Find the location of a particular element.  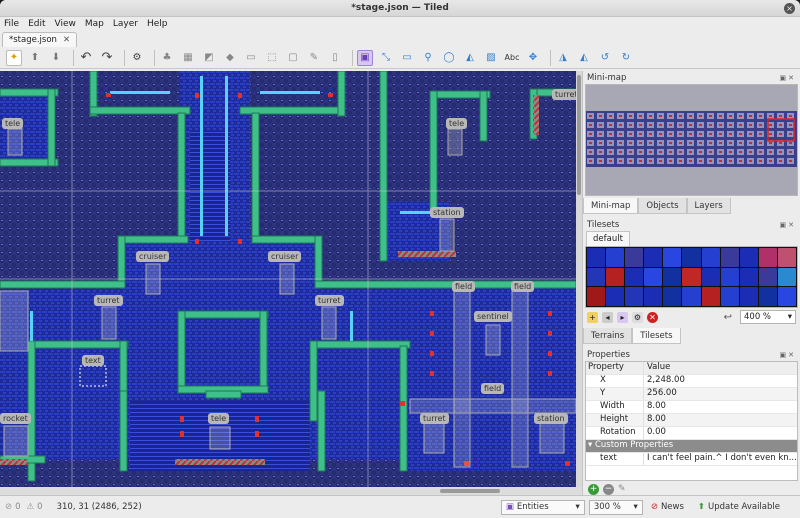

document-tab: *stage.json ✕ is located at coordinates (40, 39).